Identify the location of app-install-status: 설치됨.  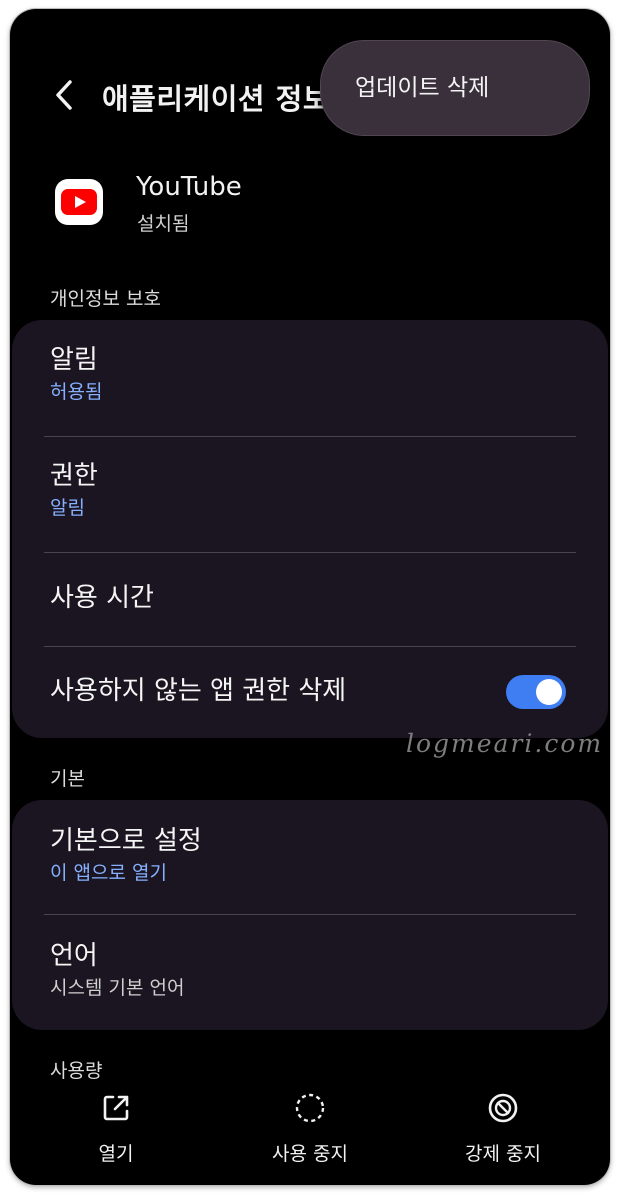
(163, 224).